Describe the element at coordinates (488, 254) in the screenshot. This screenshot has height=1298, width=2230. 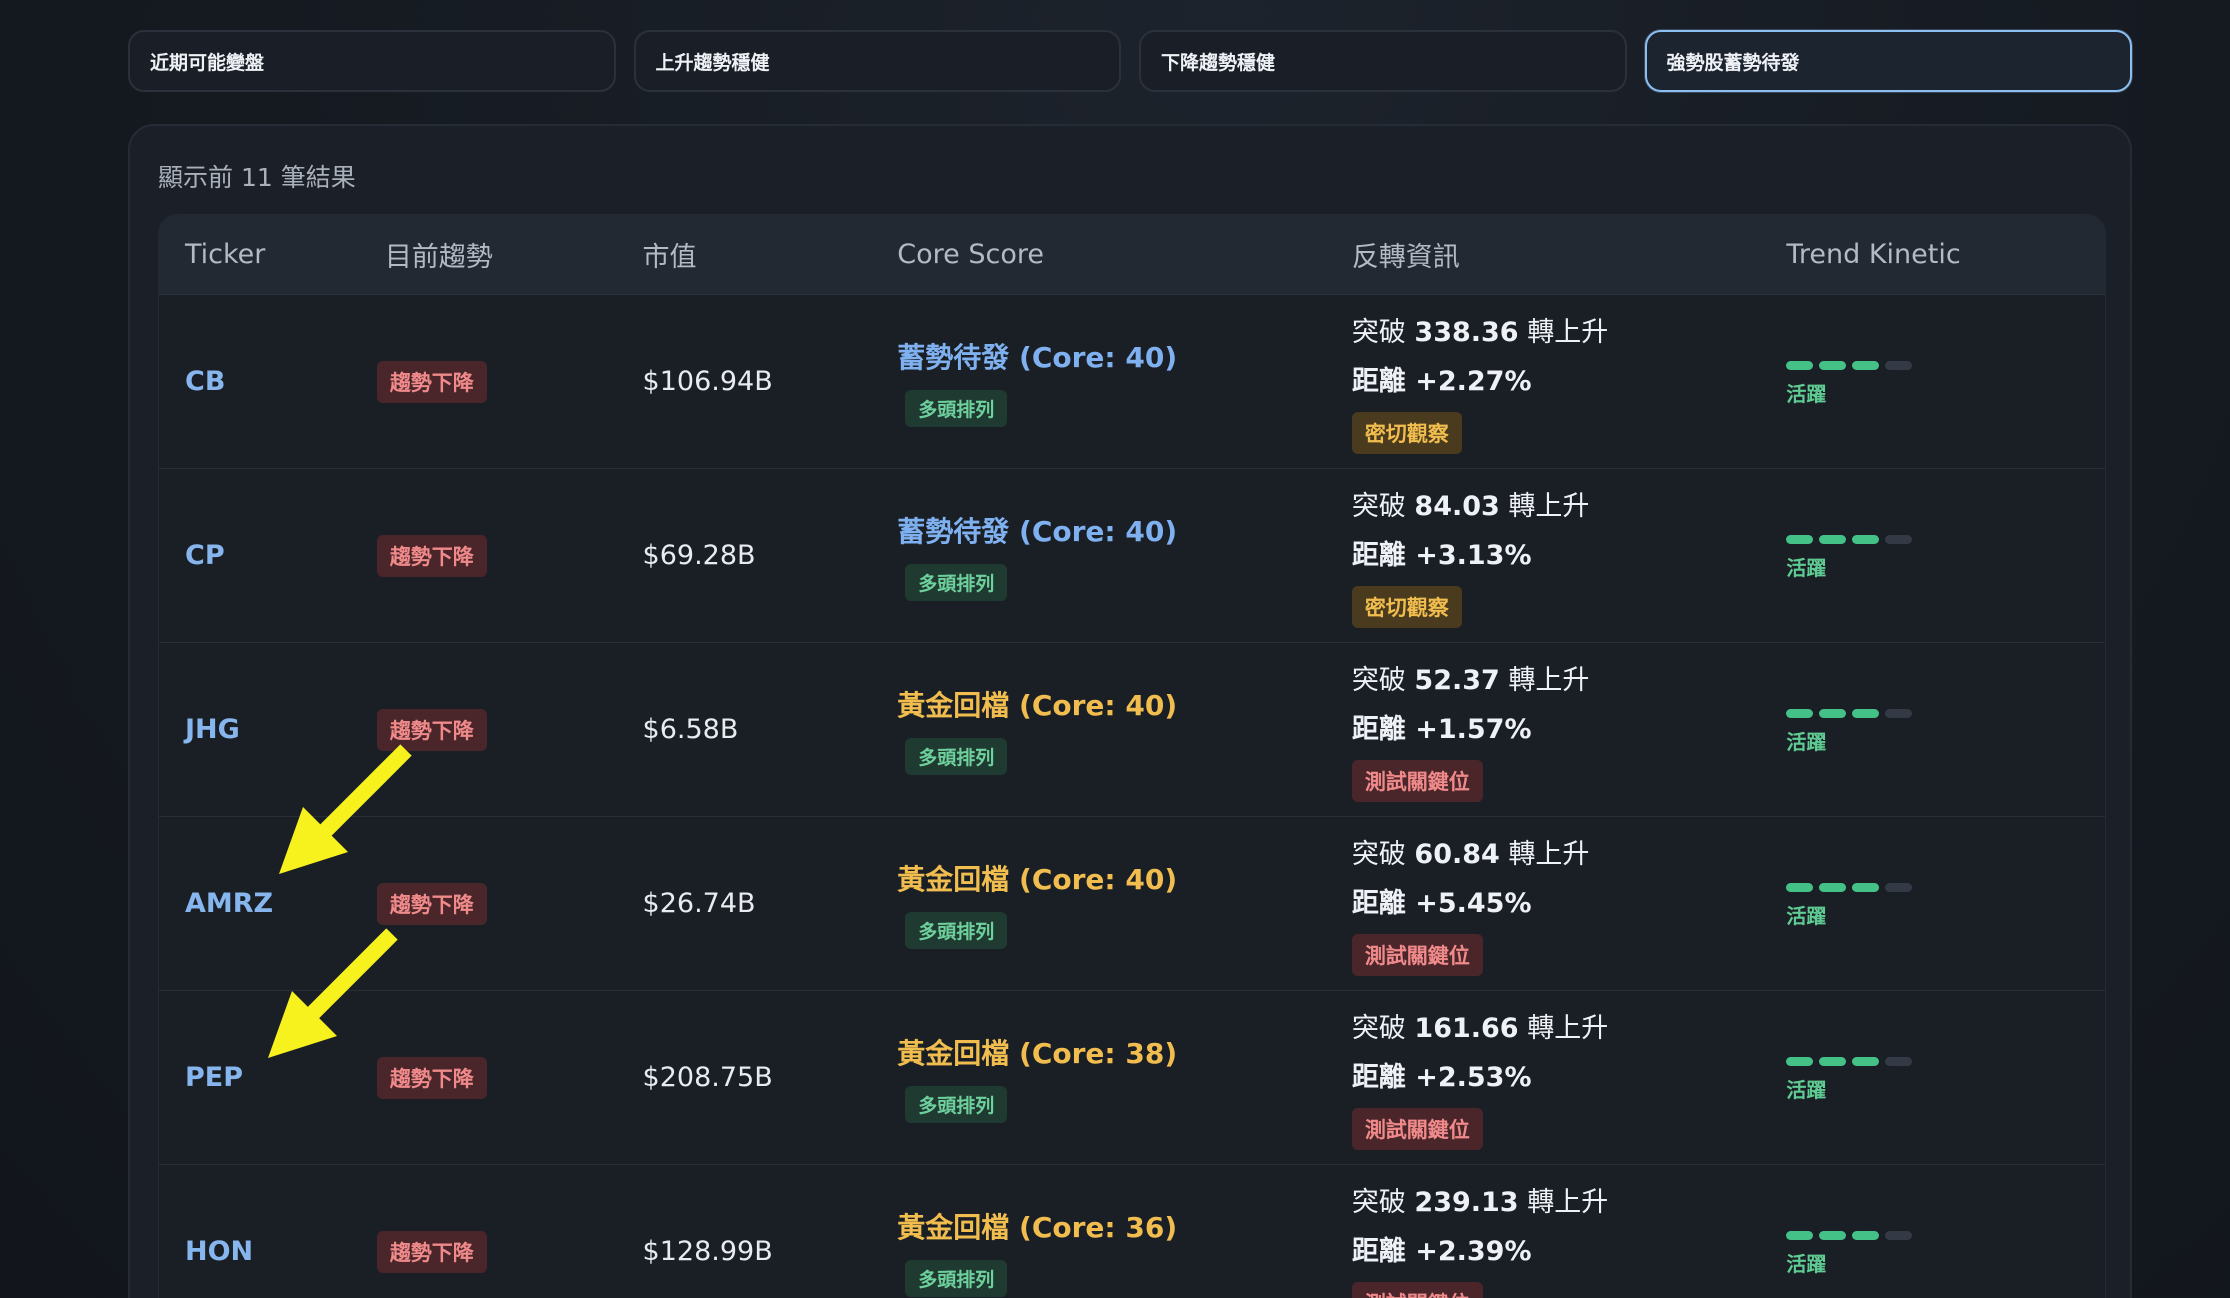
I see `column-header-trend: 目前趨勢` at that location.